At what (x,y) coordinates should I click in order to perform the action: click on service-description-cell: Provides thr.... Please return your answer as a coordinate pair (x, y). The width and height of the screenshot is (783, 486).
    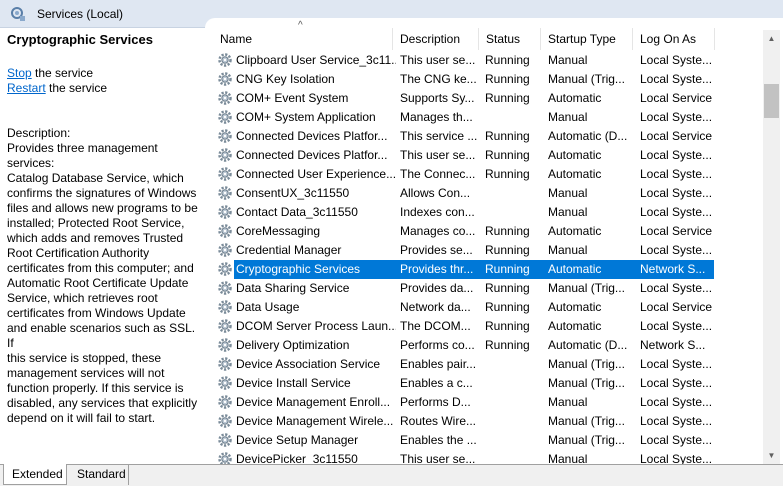
    Looking at the image, I should click on (437, 269).